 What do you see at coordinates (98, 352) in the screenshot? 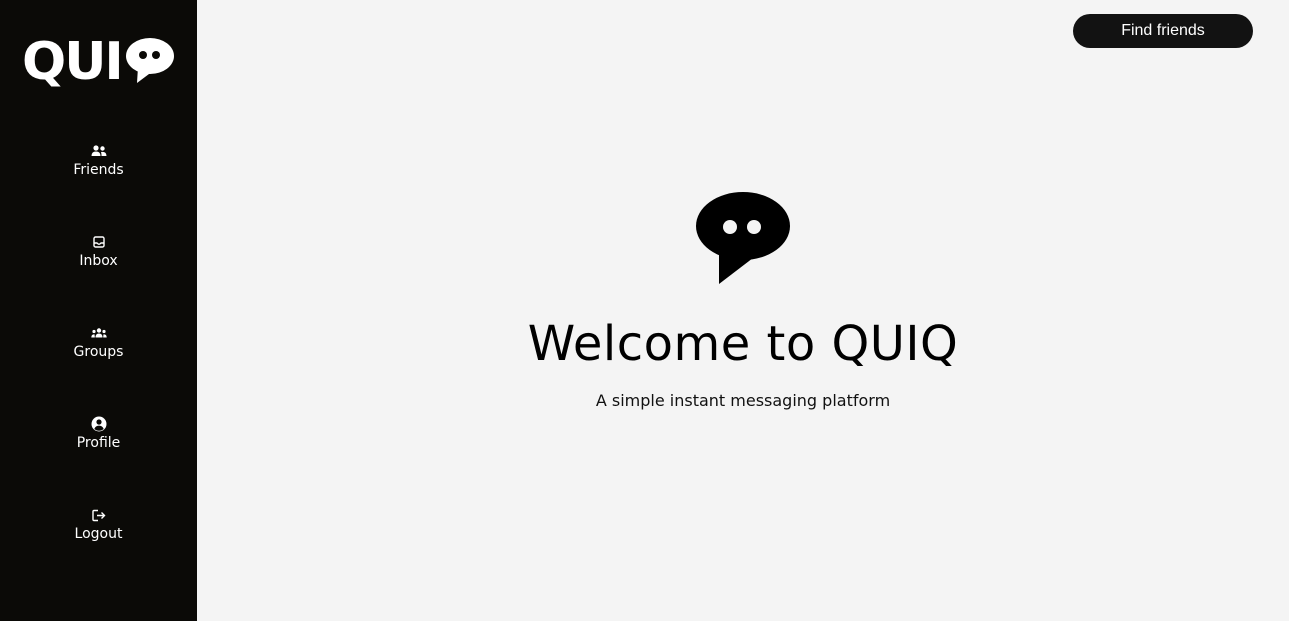
I see `sidebar-item-label: Groups` at bounding box center [98, 352].